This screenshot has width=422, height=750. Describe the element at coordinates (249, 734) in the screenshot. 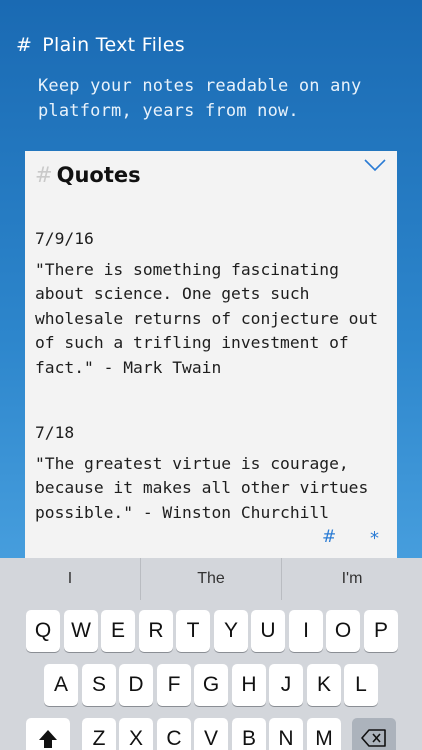

I see `key-b: B` at that location.